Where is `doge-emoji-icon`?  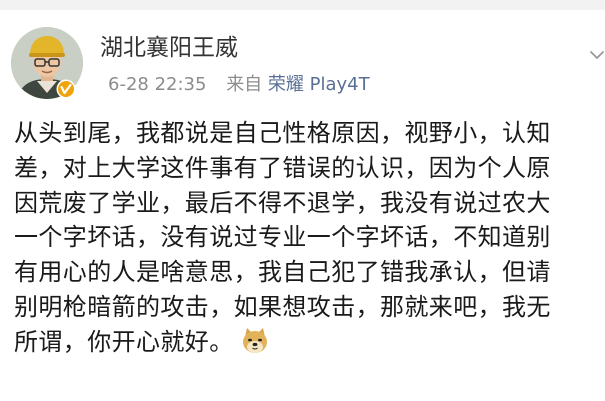
doge-emoji-icon is located at coordinates (254, 340).